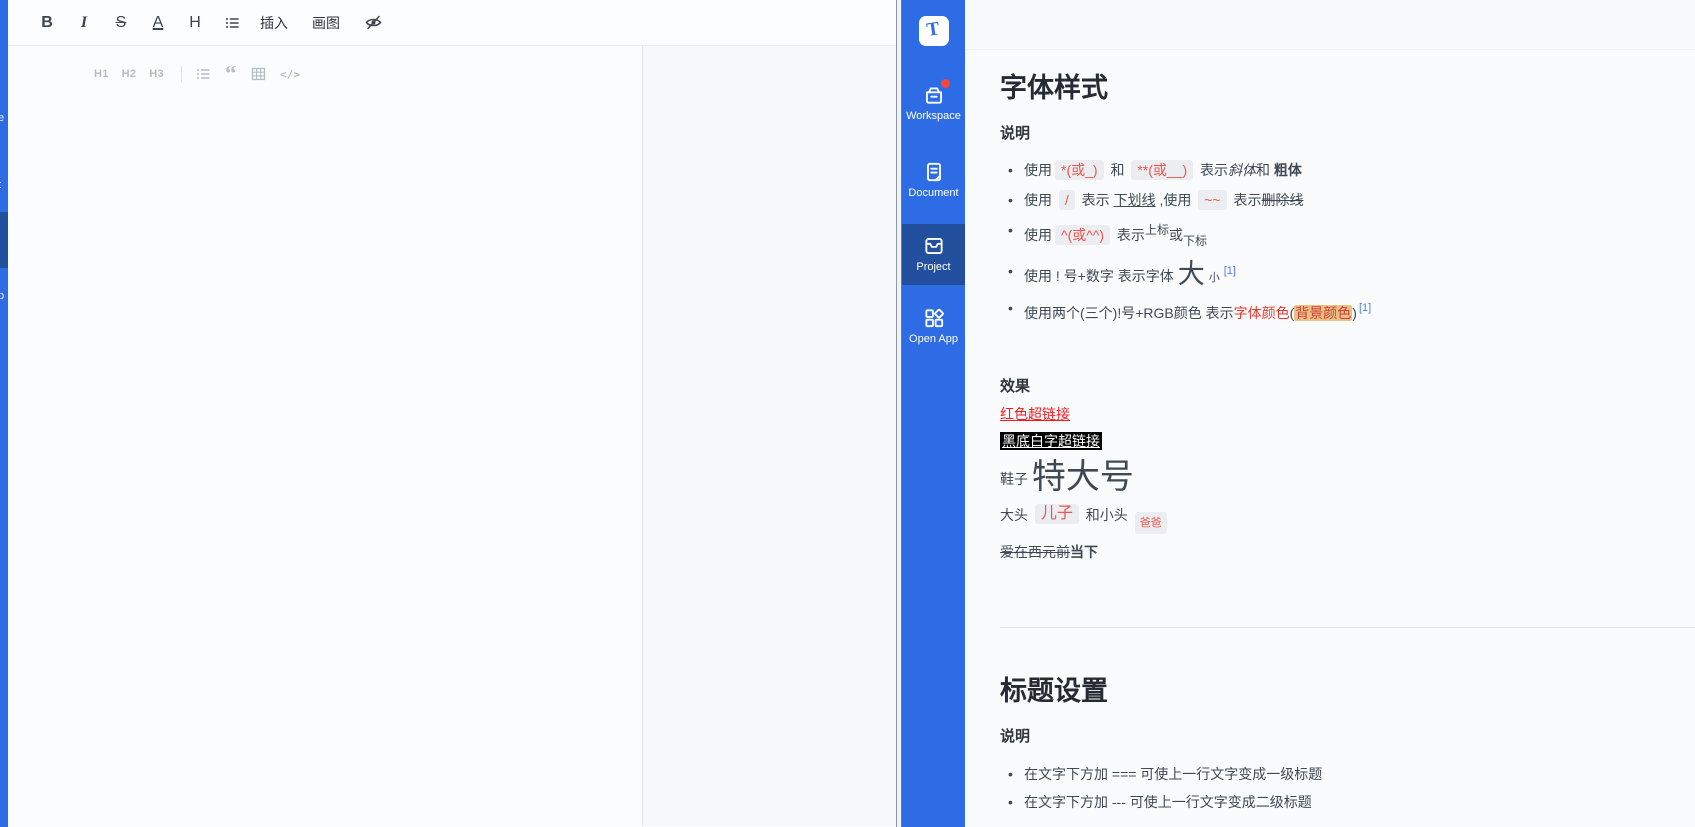 This screenshot has height=827, width=1695. I want to click on unordered-list-button, so click(203, 74).